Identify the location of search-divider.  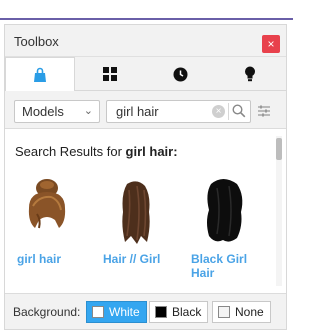
(228, 111).